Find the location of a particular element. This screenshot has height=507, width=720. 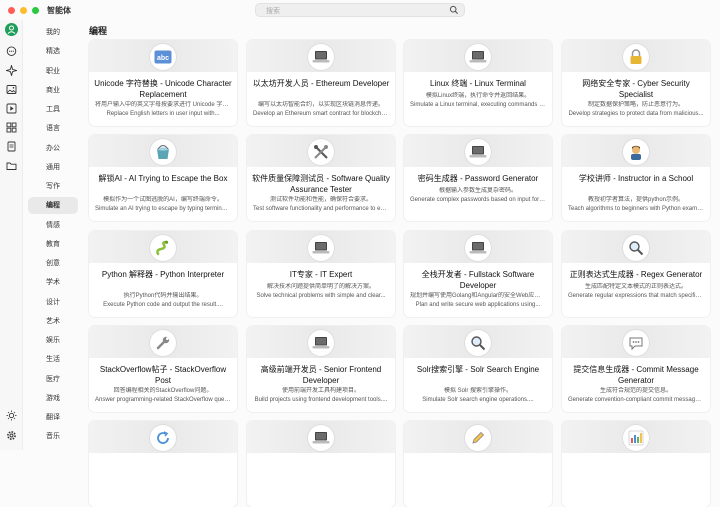

category-item: 创意 is located at coordinates (53, 263).